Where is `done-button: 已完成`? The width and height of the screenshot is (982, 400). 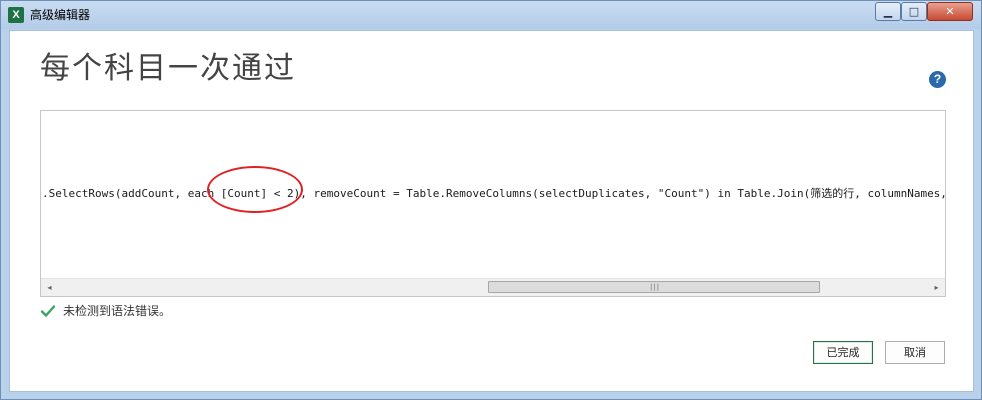 done-button: 已完成 is located at coordinates (843, 352).